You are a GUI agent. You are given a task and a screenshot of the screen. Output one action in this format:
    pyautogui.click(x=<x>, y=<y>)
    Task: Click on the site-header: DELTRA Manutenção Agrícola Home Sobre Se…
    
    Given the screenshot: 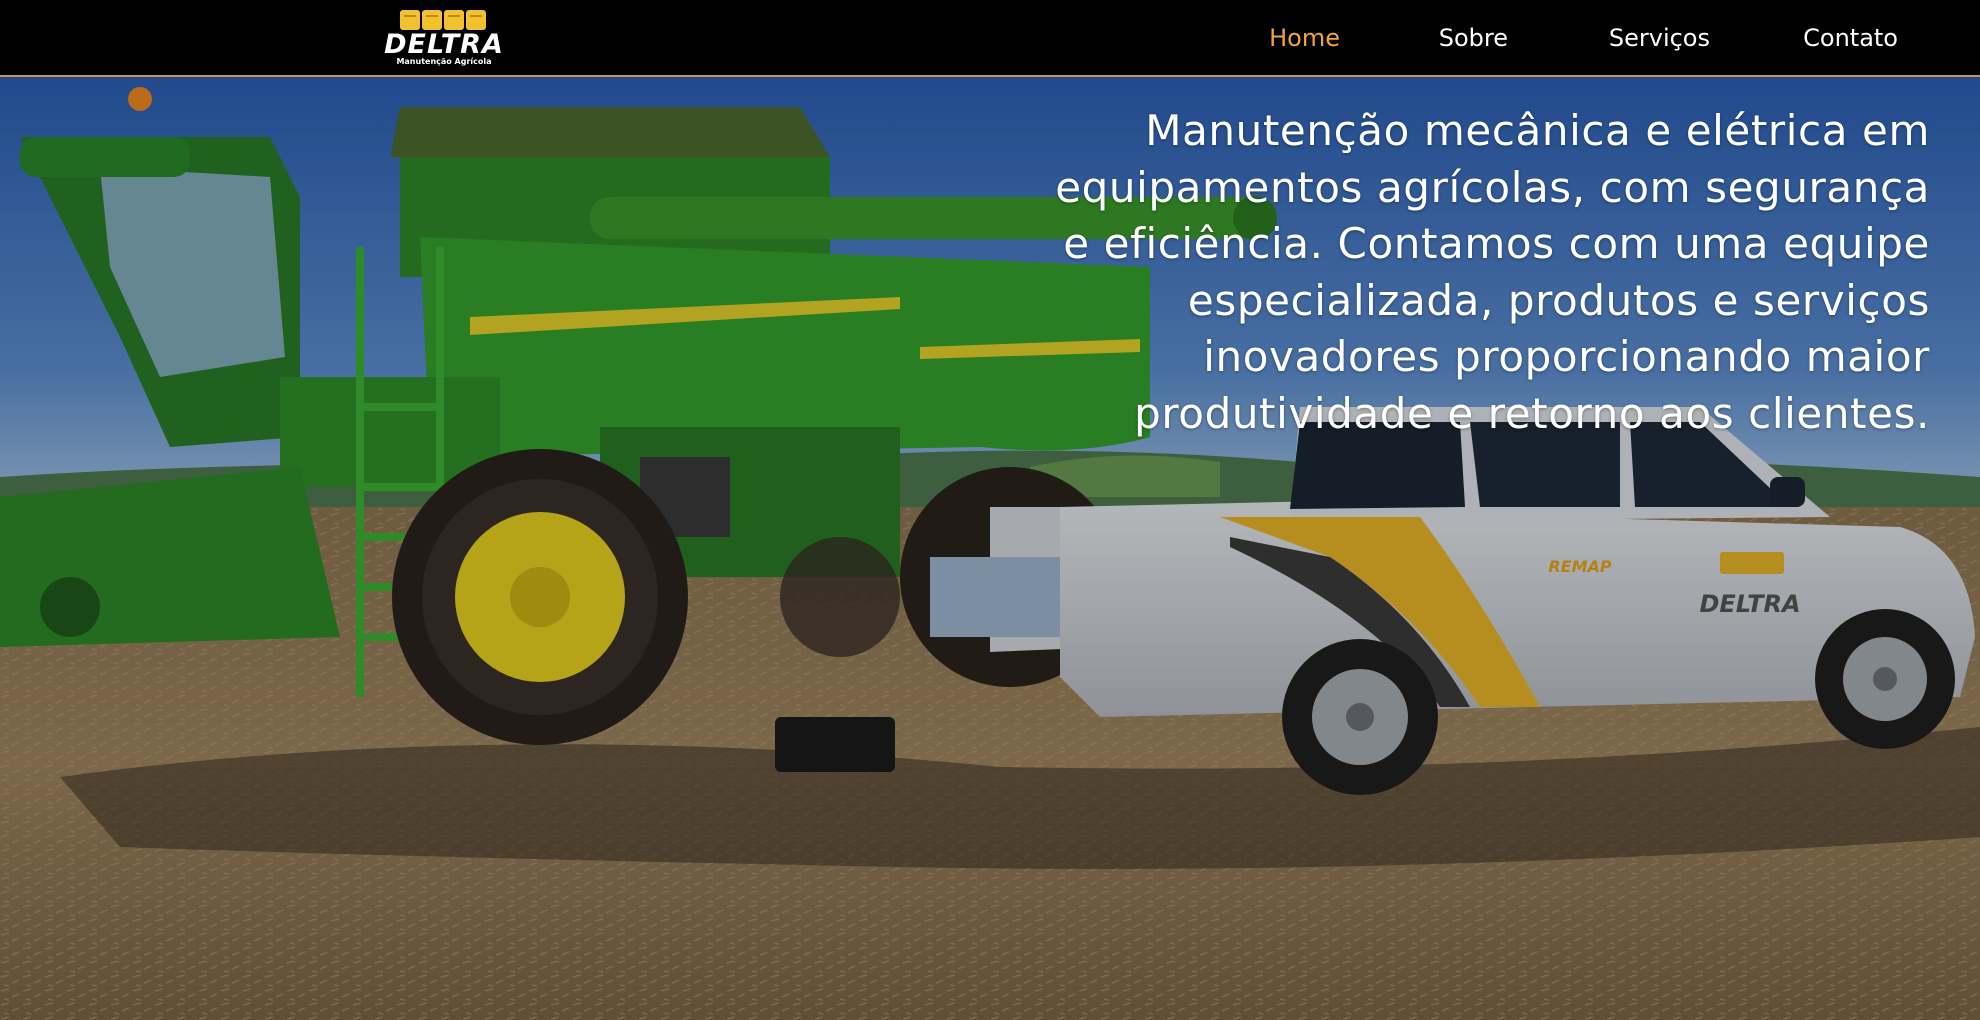 What is the action you would take?
    pyautogui.click(x=990, y=38)
    